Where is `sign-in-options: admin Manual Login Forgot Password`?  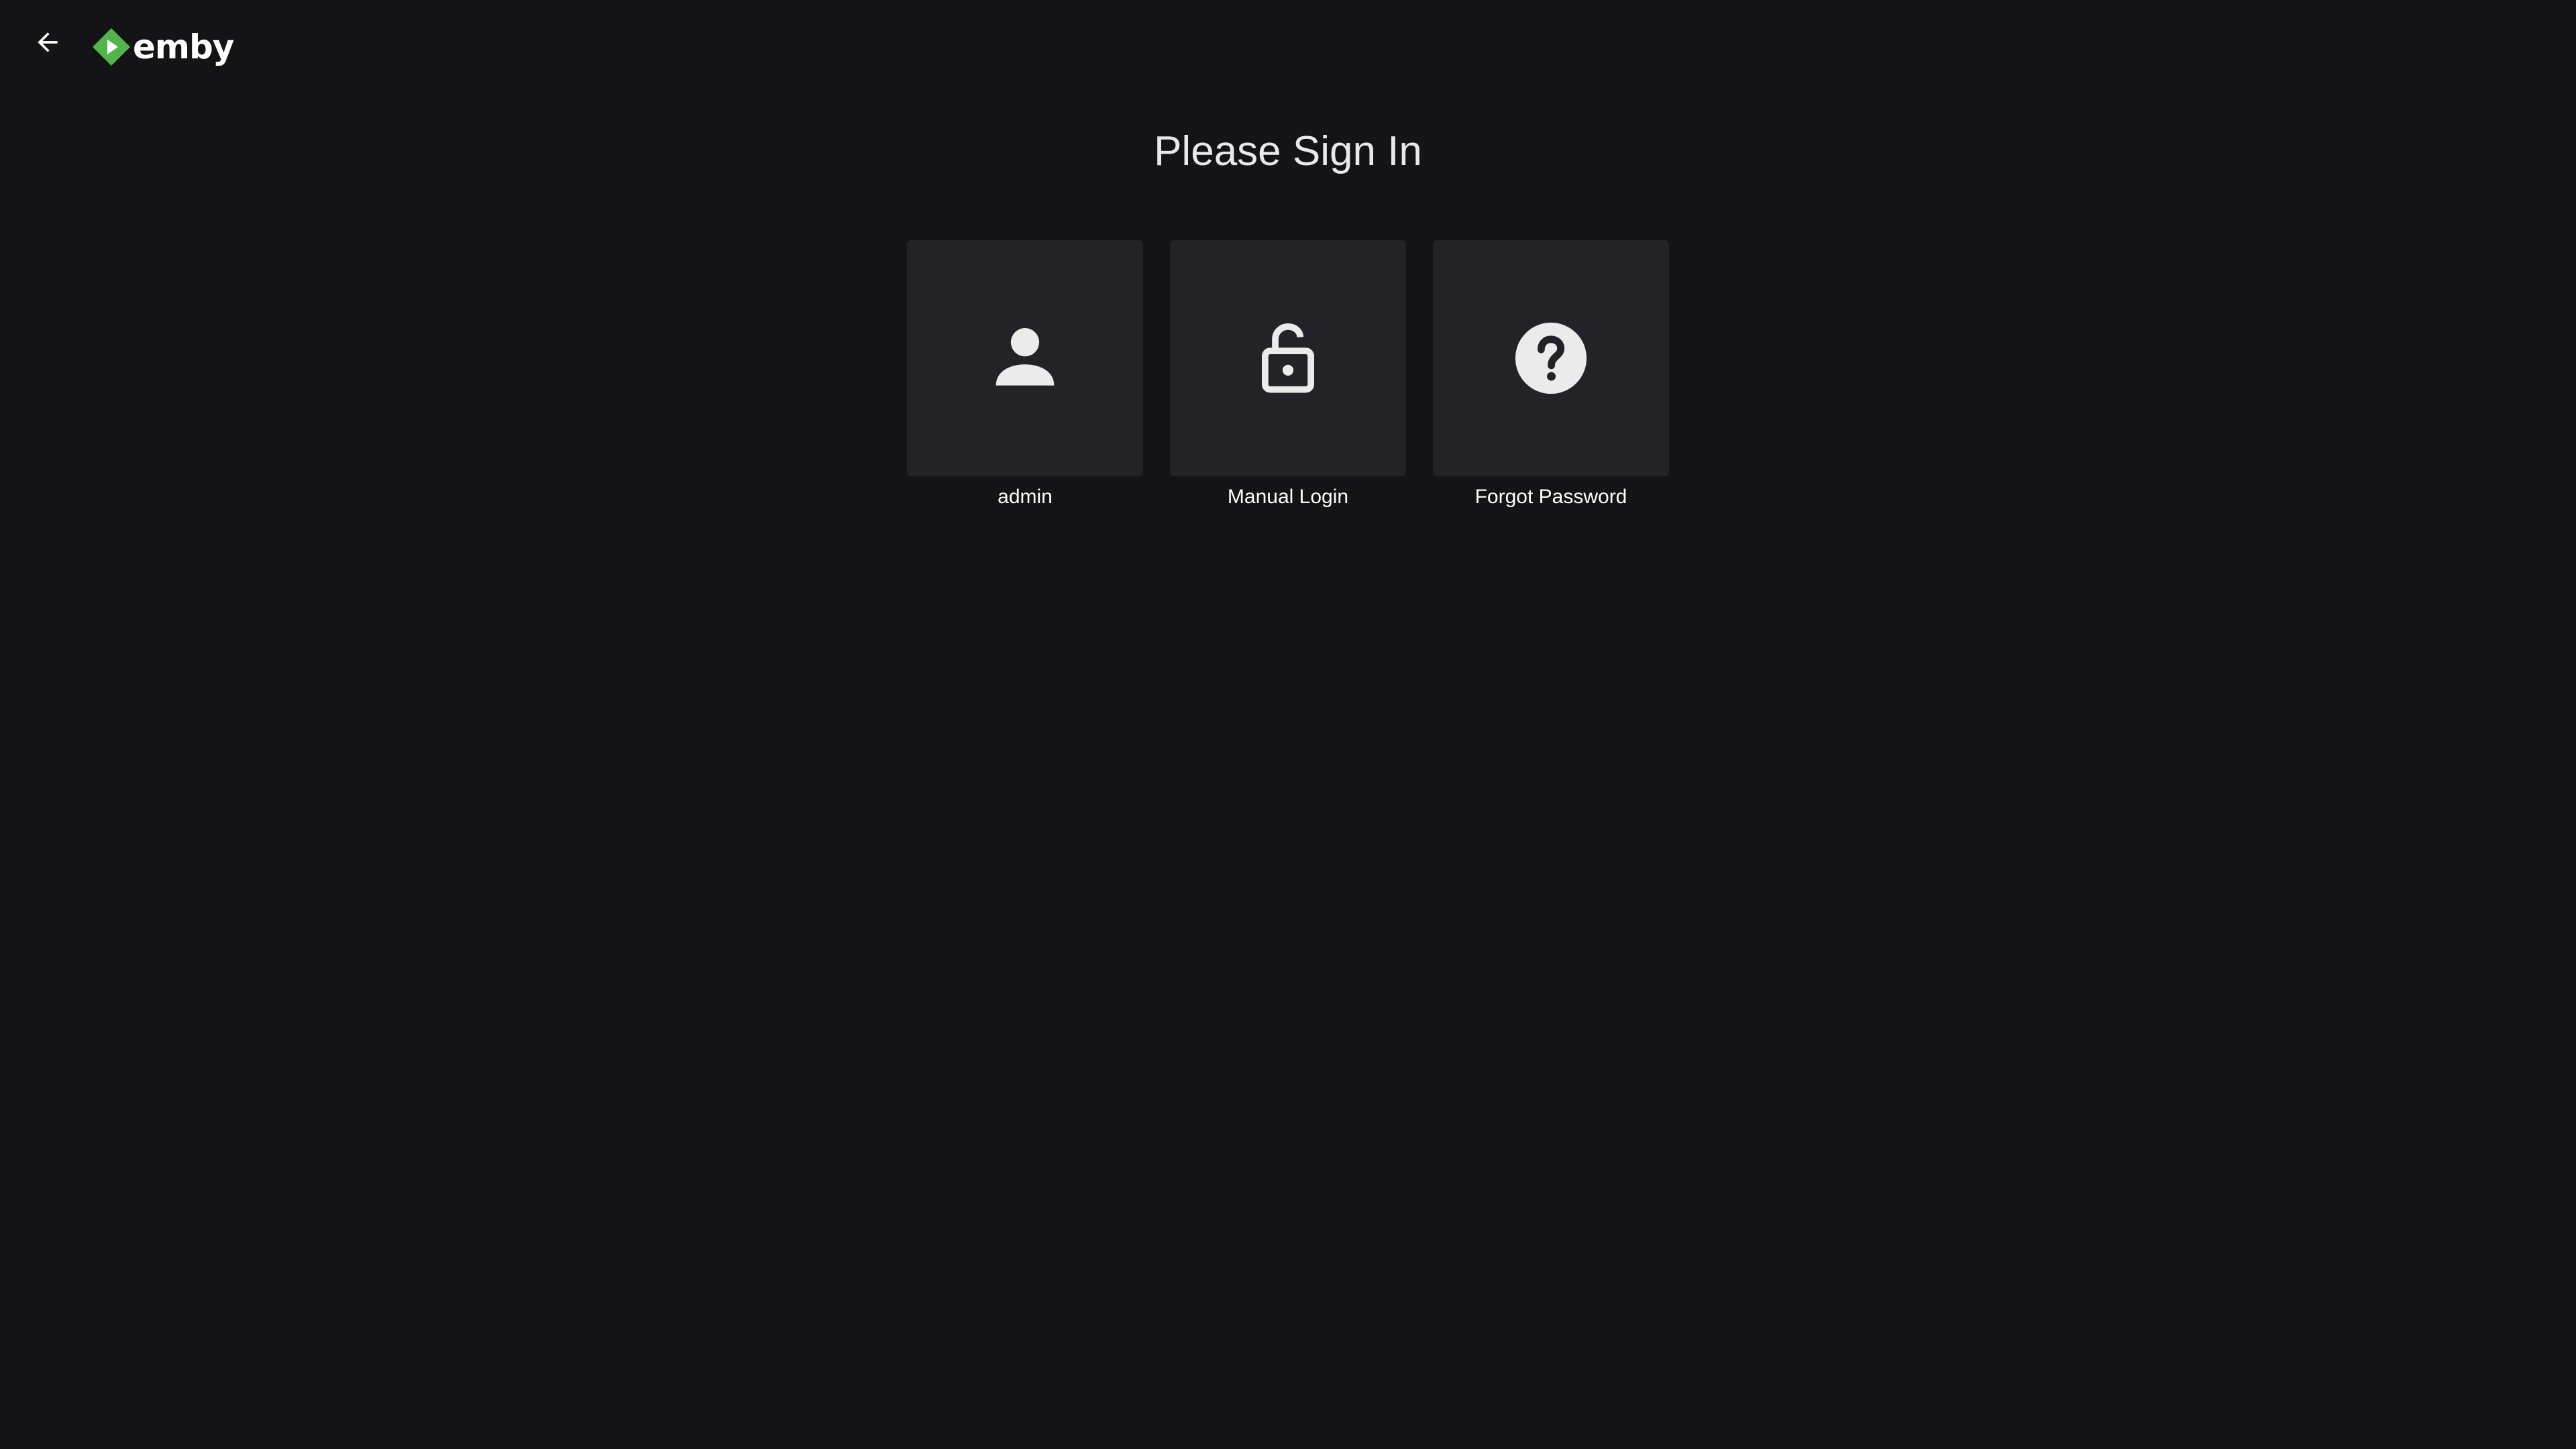 sign-in-options: admin Manual Login Forgot Password is located at coordinates (1288, 374).